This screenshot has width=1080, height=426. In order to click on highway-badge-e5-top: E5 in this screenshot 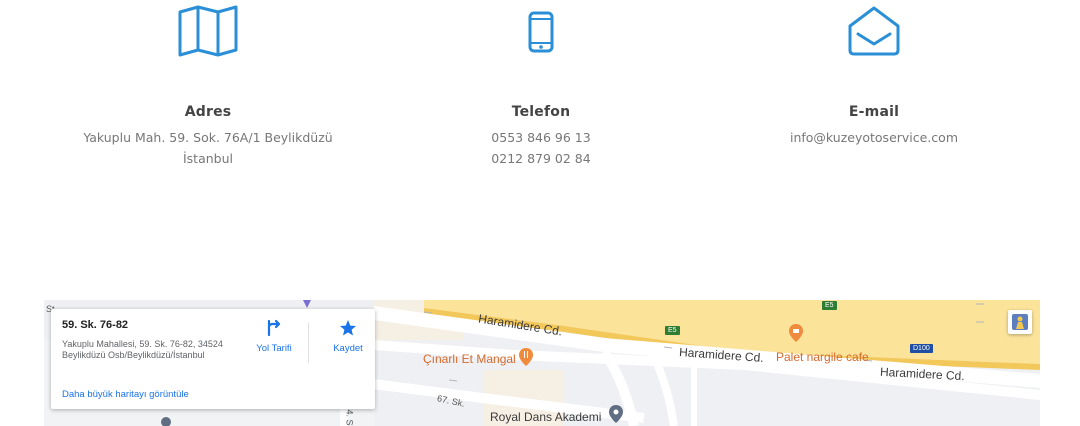, I will do `click(829, 305)`.